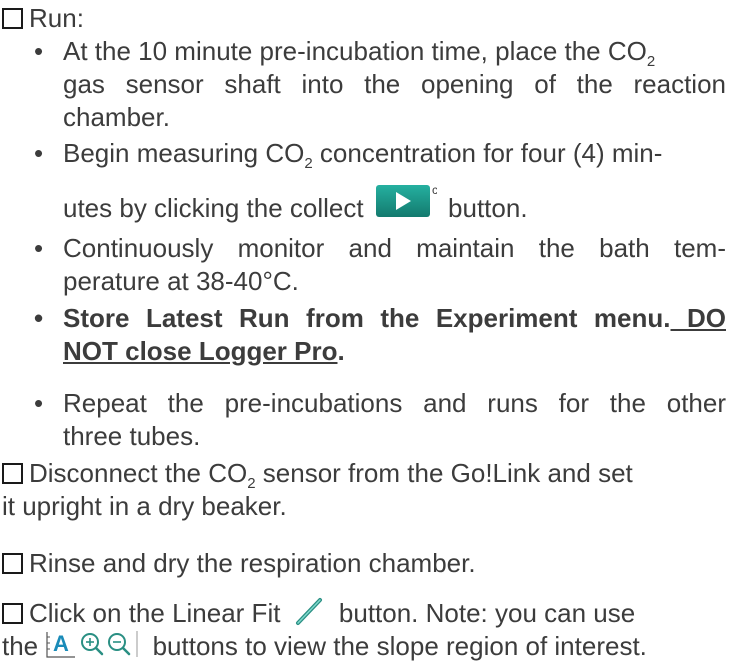 This screenshot has height=667, width=732. I want to click on rinse-step: Rinse and dry the respiration chamber., so click(239, 563).